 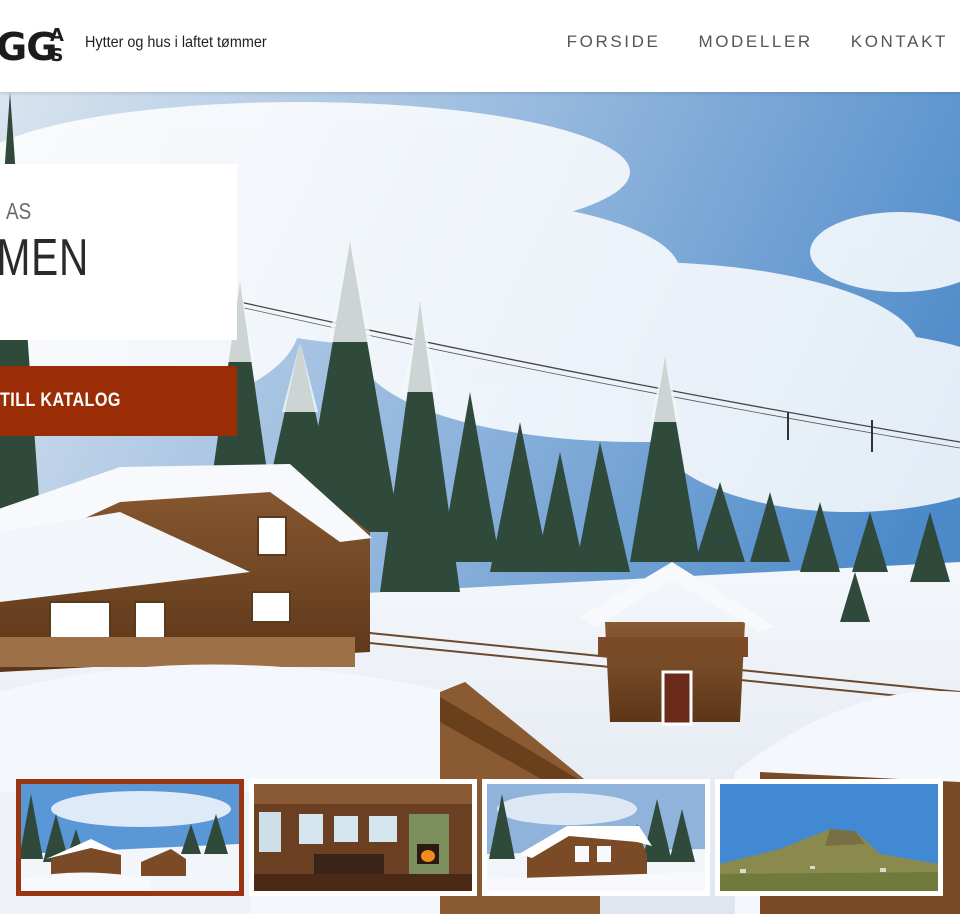 What do you see at coordinates (57, 35) in the screenshot?
I see `logo-suffix-a: A` at bounding box center [57, 35].